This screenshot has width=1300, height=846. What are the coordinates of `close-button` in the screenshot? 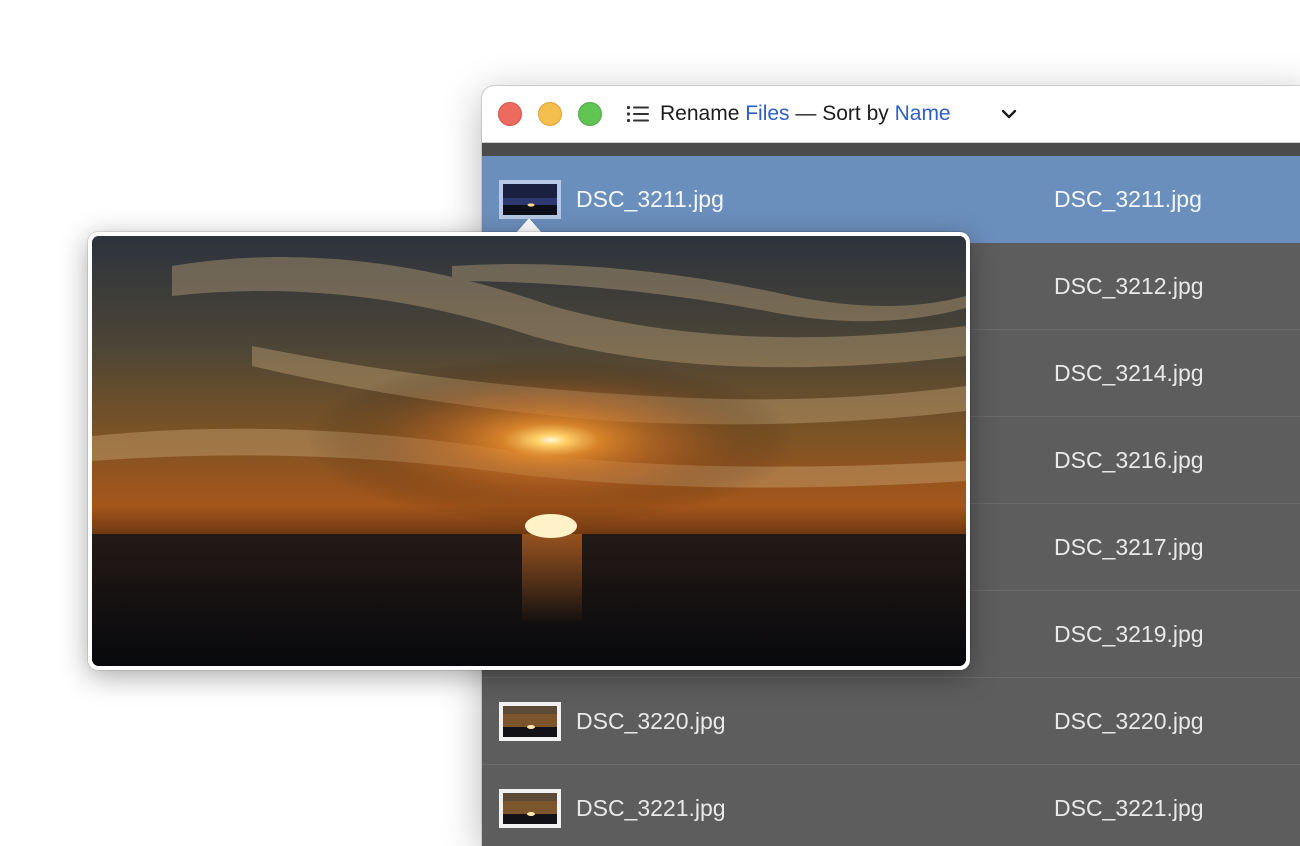 It's located at (510, 114).